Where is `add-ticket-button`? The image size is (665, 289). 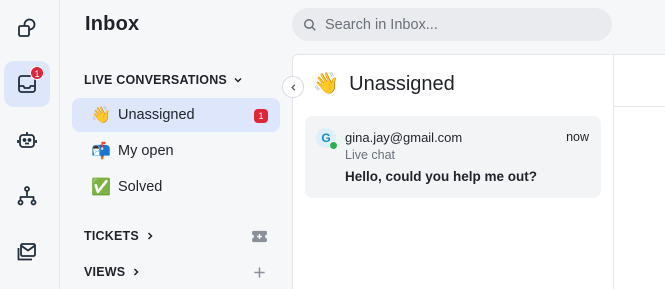
add-ticket-button is located at coordinates (259, 236).